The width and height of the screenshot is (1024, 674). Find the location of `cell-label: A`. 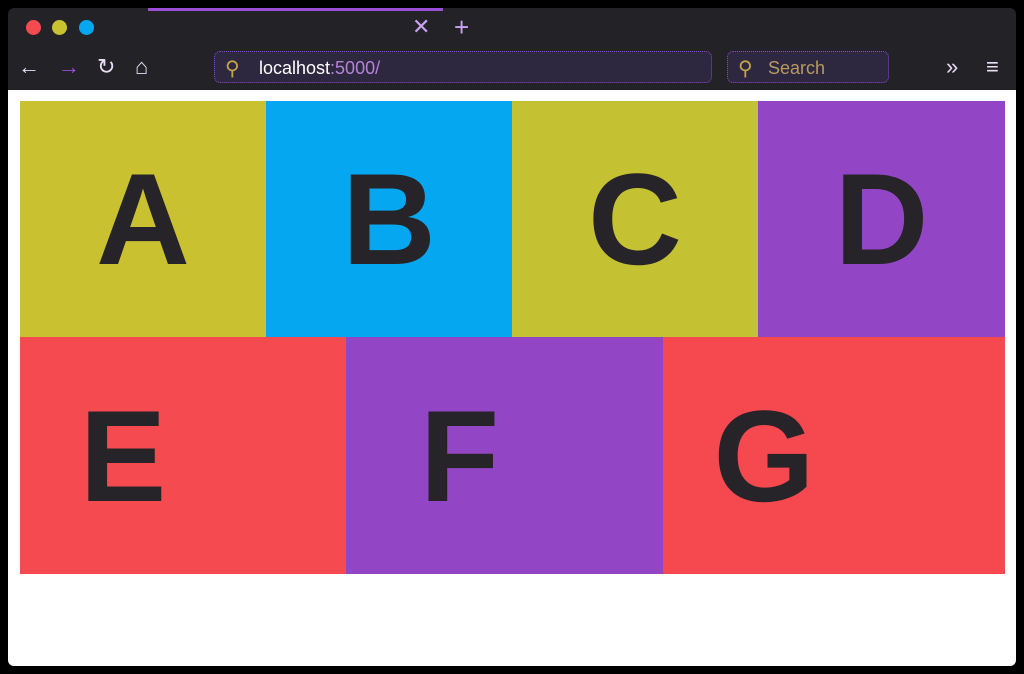

cell-label: A is located at coordinates (143, 219).